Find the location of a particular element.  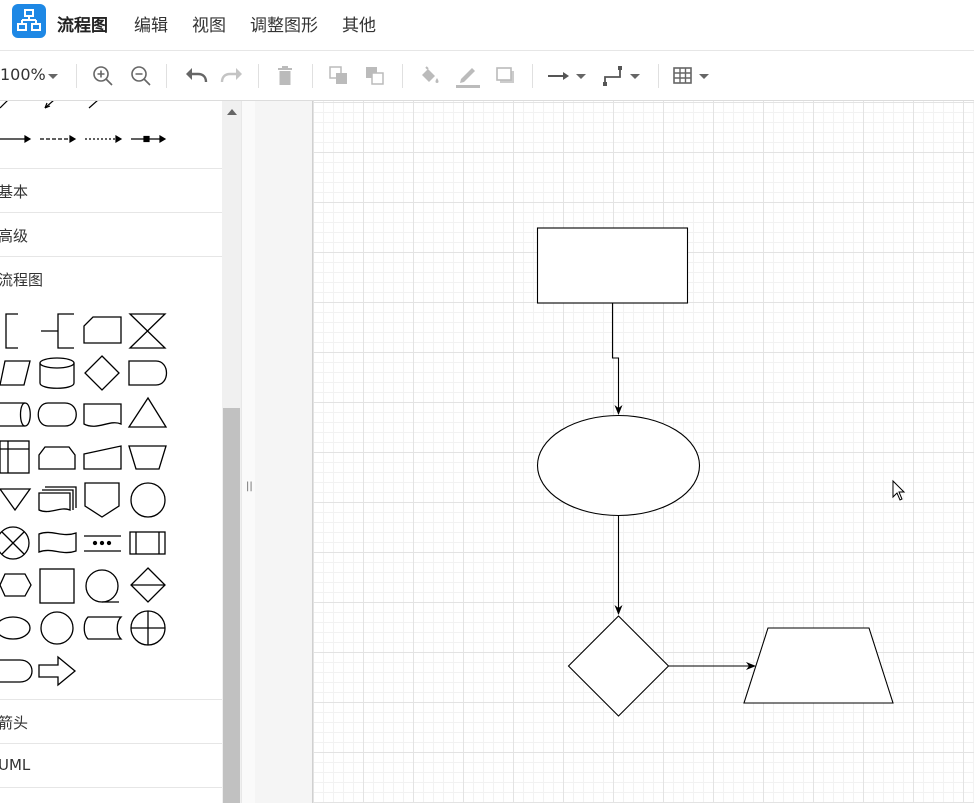

connector-rect-to-ellipse is located at coordinates (617, 359).